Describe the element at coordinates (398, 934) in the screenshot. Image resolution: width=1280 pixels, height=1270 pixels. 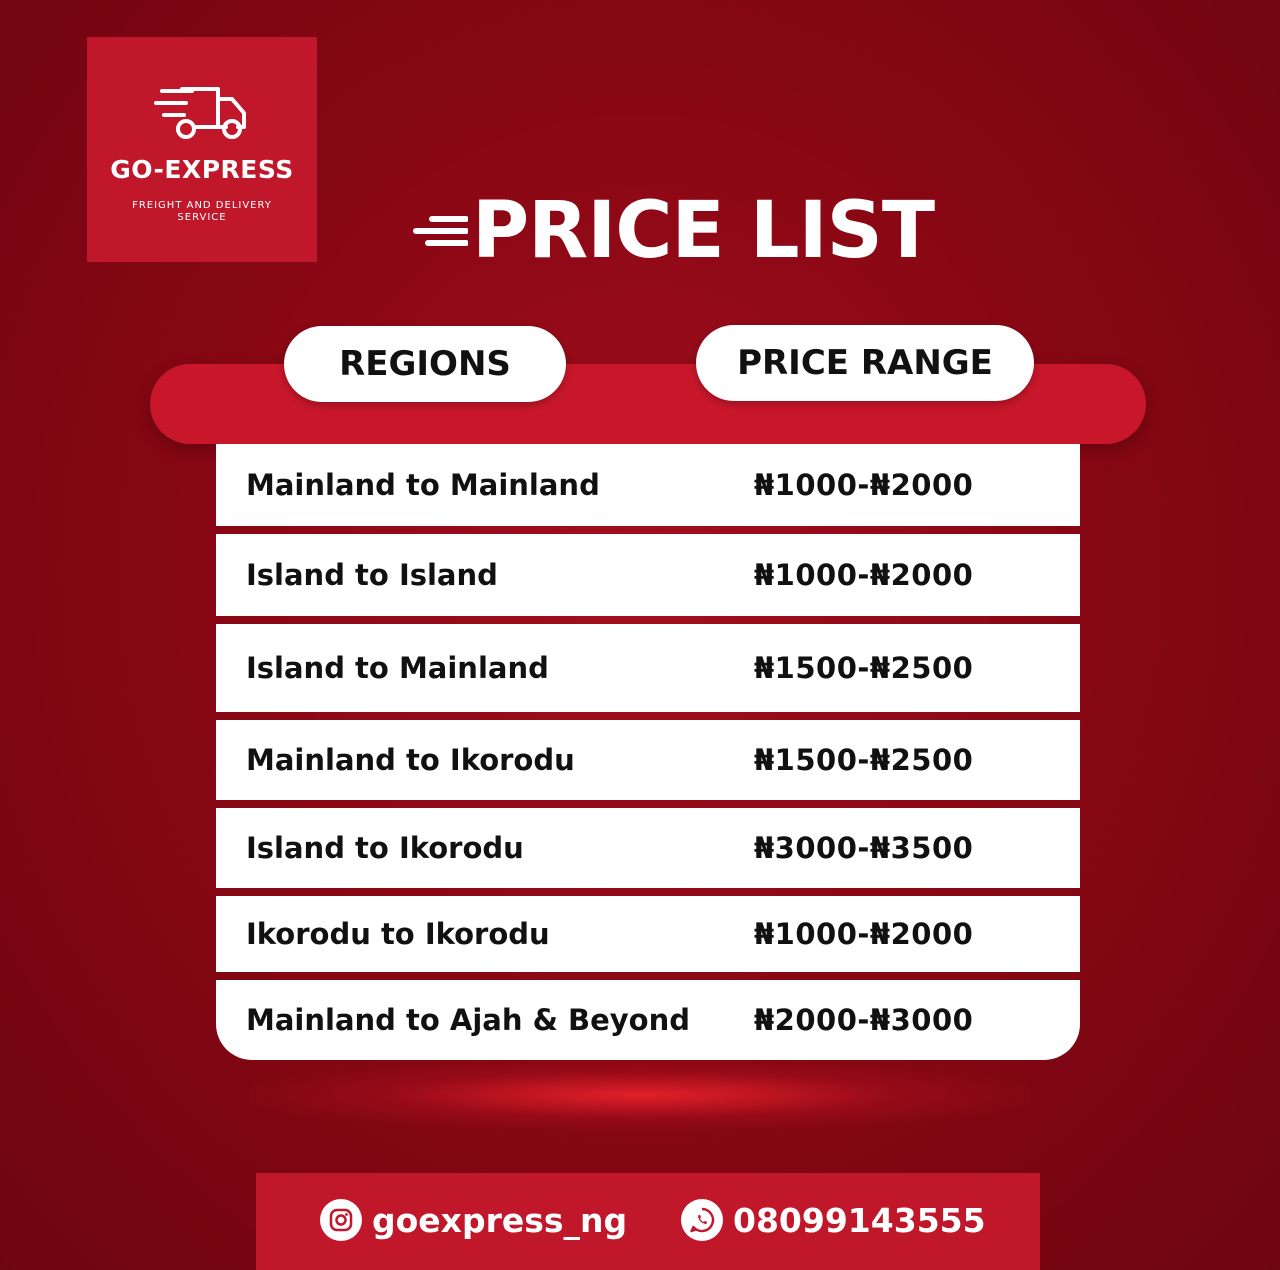
I see `region-cell: Ikorodu to Ikorodu` at that location.